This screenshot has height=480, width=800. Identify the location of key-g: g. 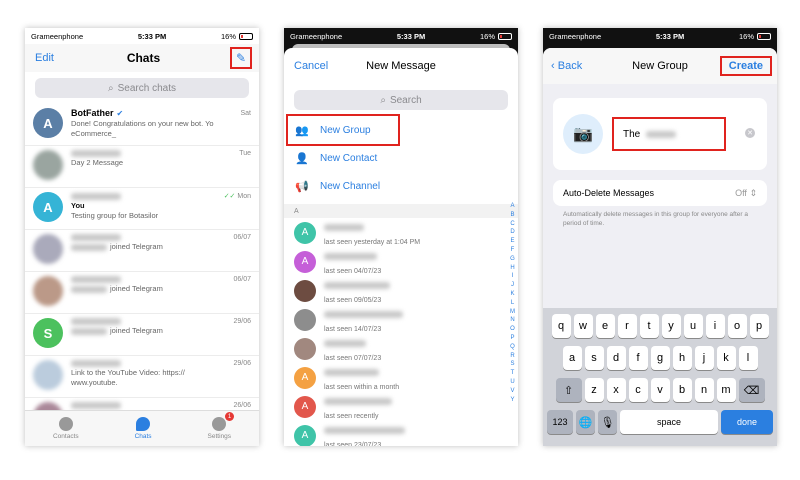
(660, 358).